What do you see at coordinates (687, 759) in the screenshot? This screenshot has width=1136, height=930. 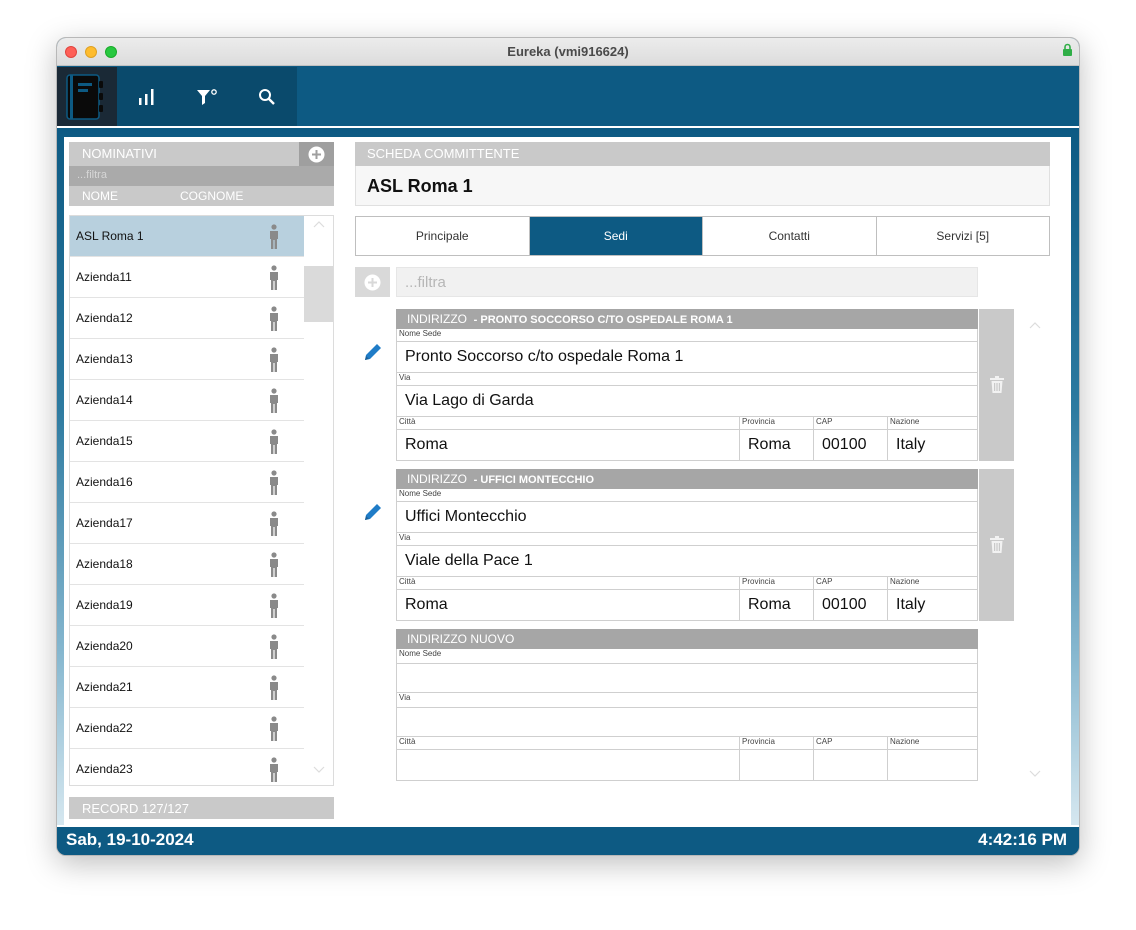 I see `new-sede-location-row: Città Provincia CAP Nazione` at bounding box center [687, 759].